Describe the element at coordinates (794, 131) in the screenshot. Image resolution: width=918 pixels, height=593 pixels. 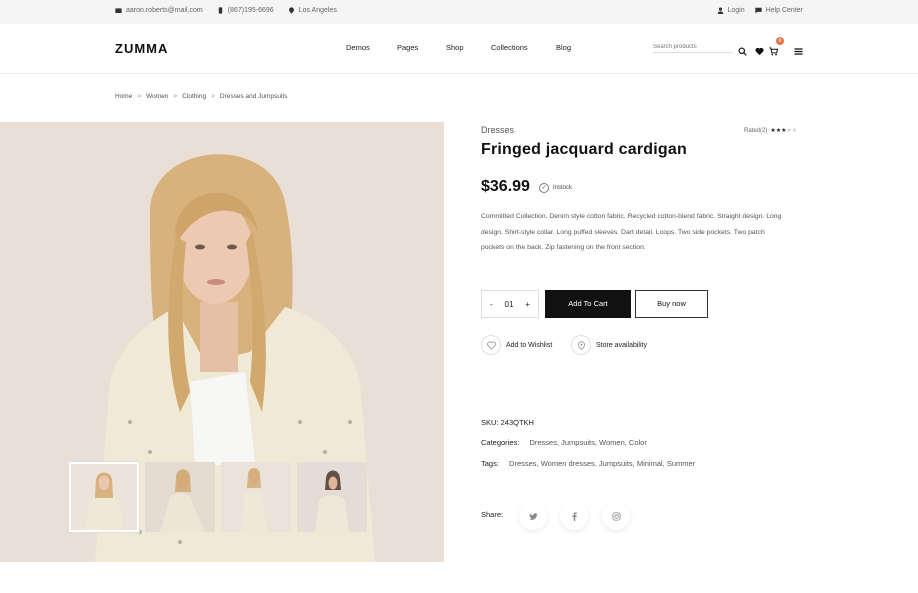
I see `star-icon: ★` at that location.